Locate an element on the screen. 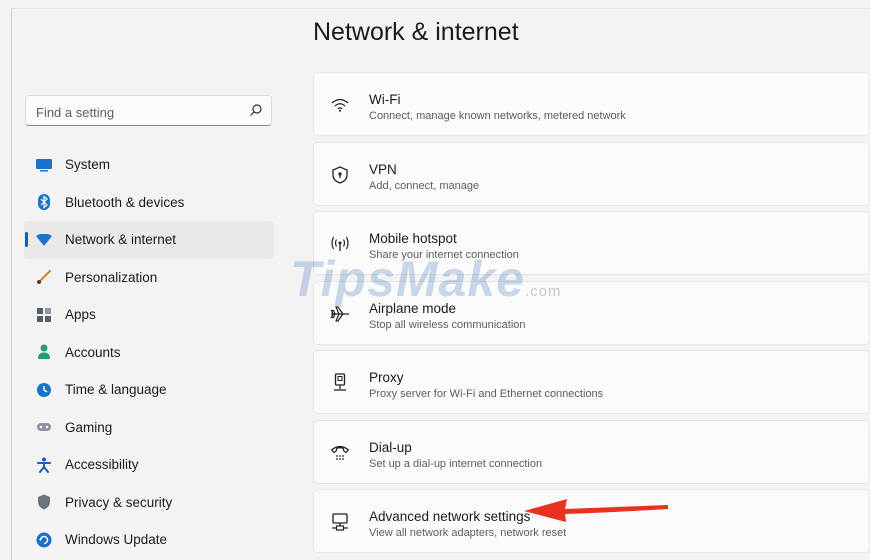 This screenshot has height=560, width=870. card-description: Share your internet connection is located at coordinates (444, 255).